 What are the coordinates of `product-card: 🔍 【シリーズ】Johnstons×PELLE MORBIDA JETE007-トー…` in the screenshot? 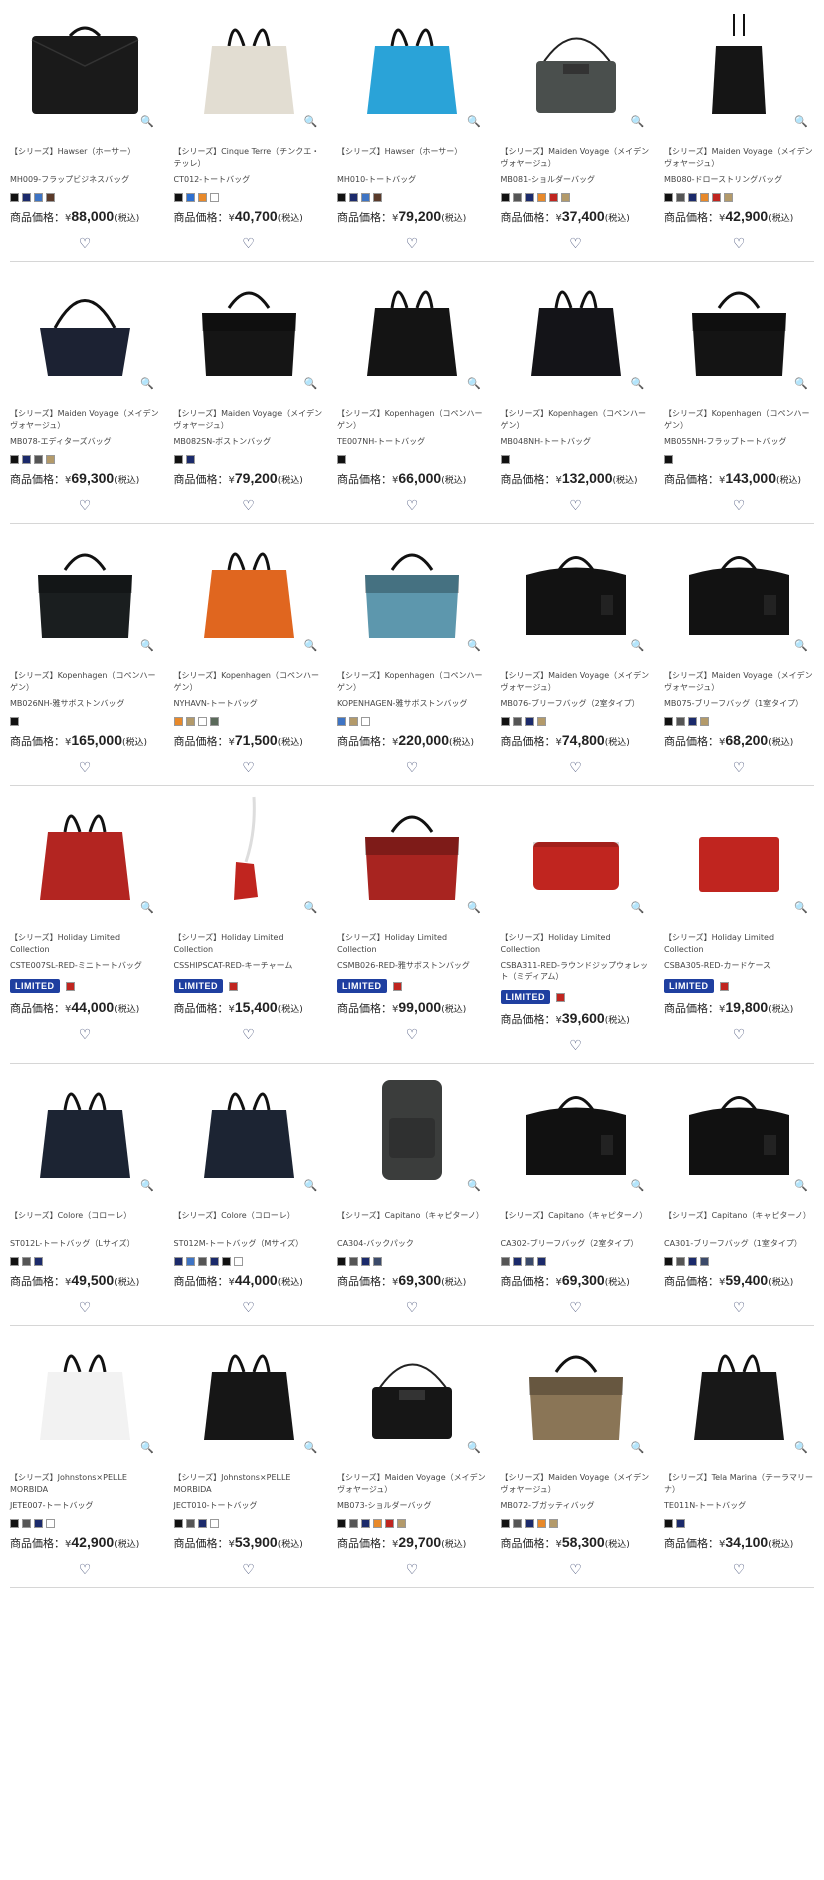 It's located at (85, 1459).